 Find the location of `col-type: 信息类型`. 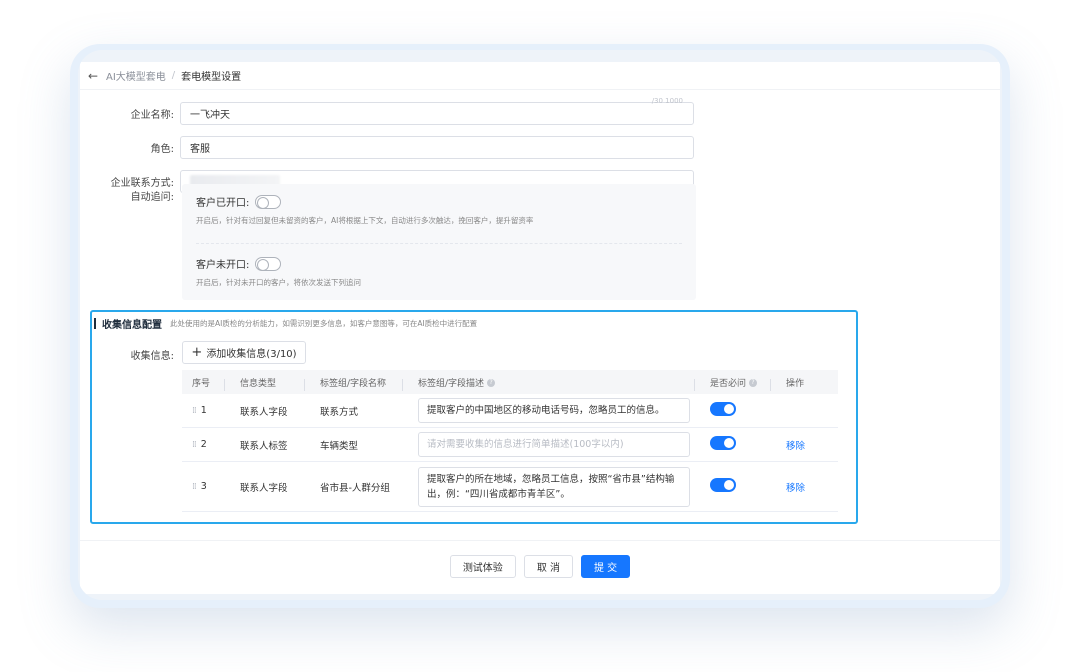

col-type: 信息类型 is located at coordinates (267, 383).